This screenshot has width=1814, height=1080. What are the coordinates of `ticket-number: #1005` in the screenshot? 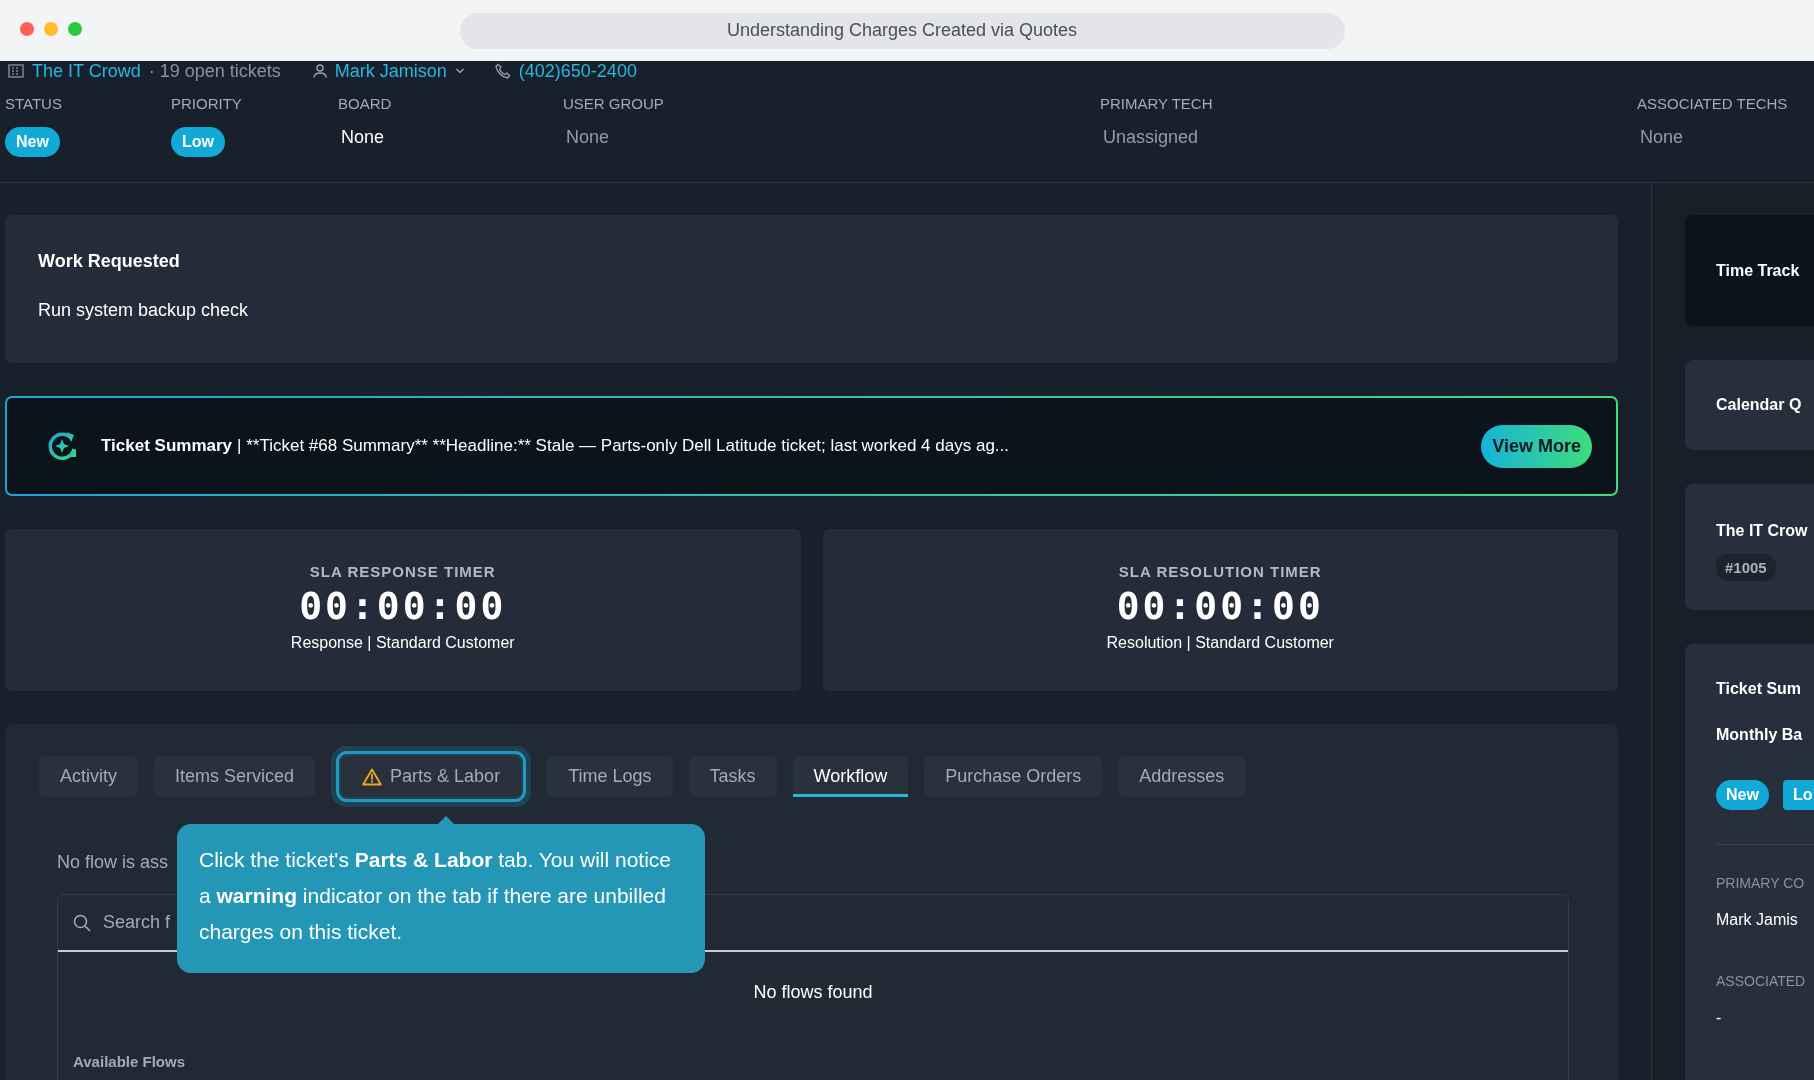 It's located at (1746, 567).